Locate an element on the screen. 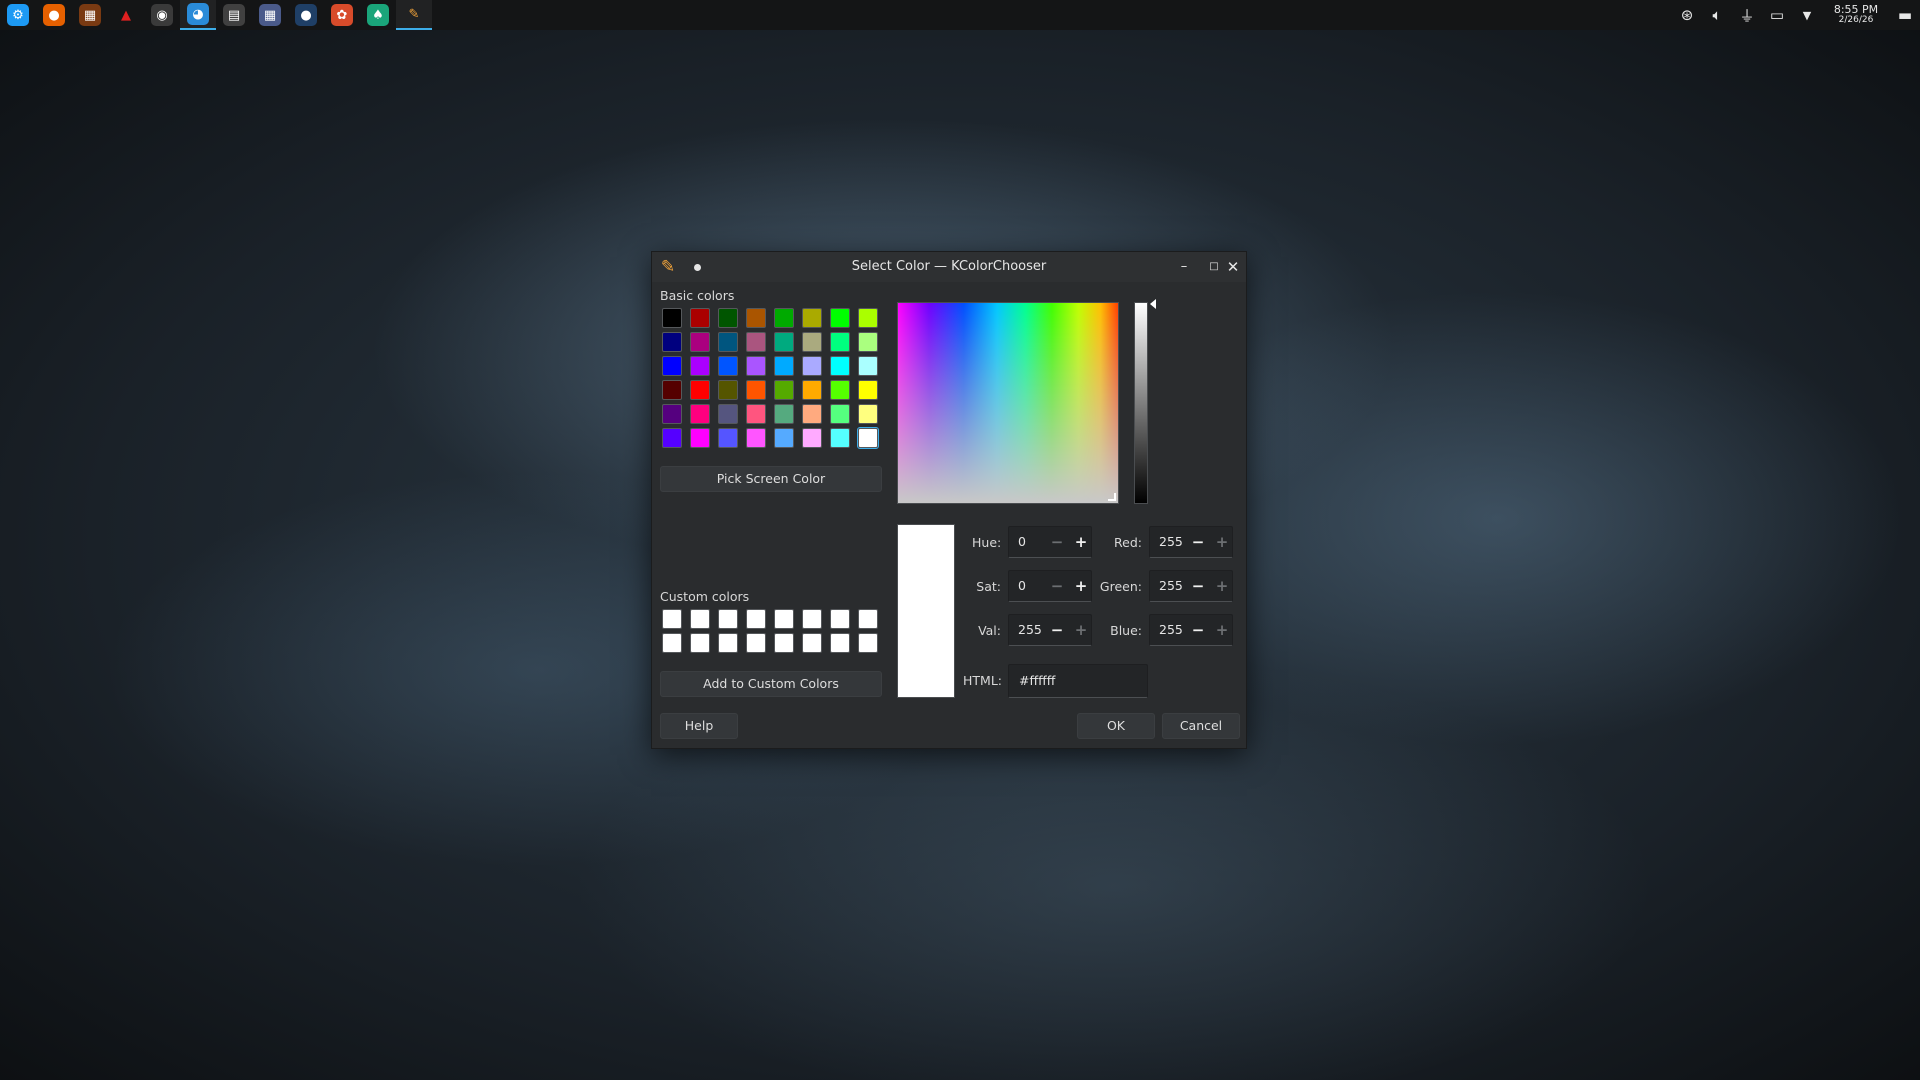 This screenshot has width=1920, height=1080. ok-button: OK is located at coordinates (1116, 726).